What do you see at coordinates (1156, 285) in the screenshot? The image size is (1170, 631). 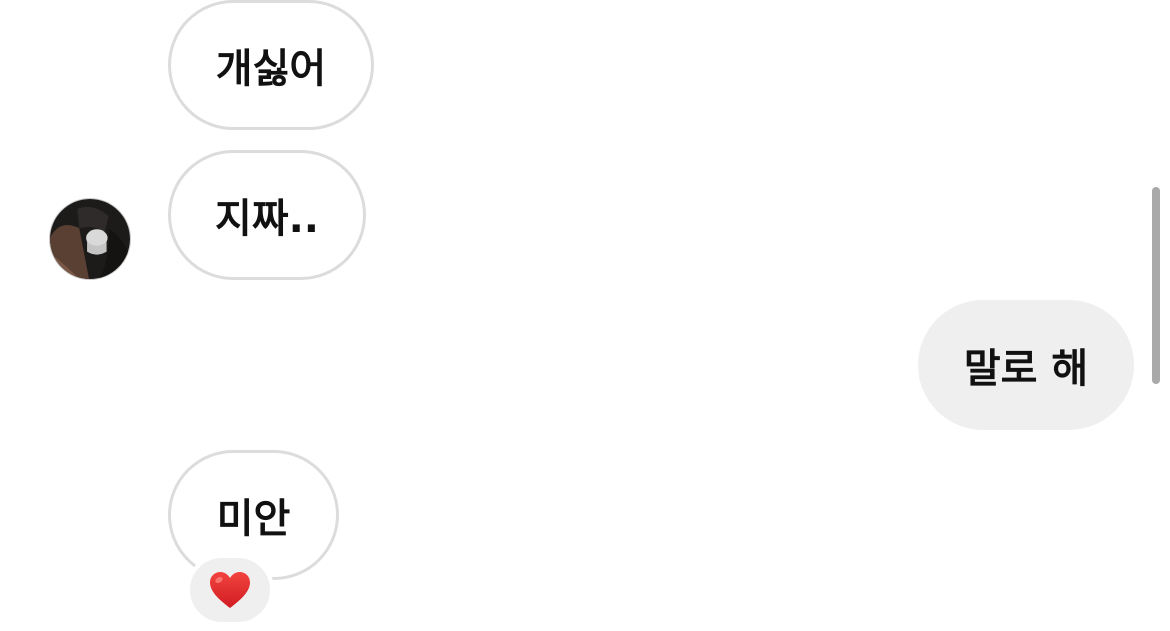 I see `scrollbar` at bounding box center [1156, 285].